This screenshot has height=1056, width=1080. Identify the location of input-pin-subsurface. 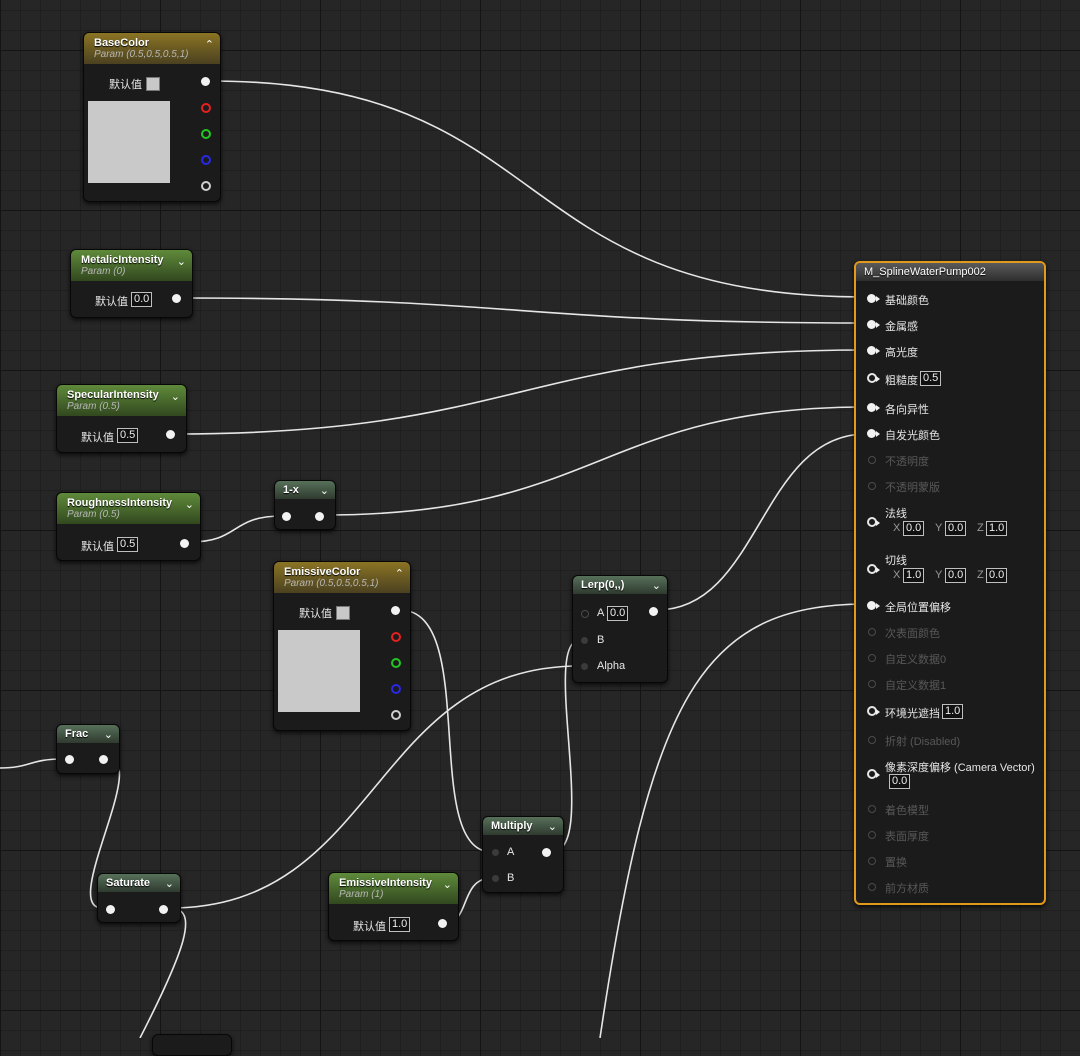
(872, 632).